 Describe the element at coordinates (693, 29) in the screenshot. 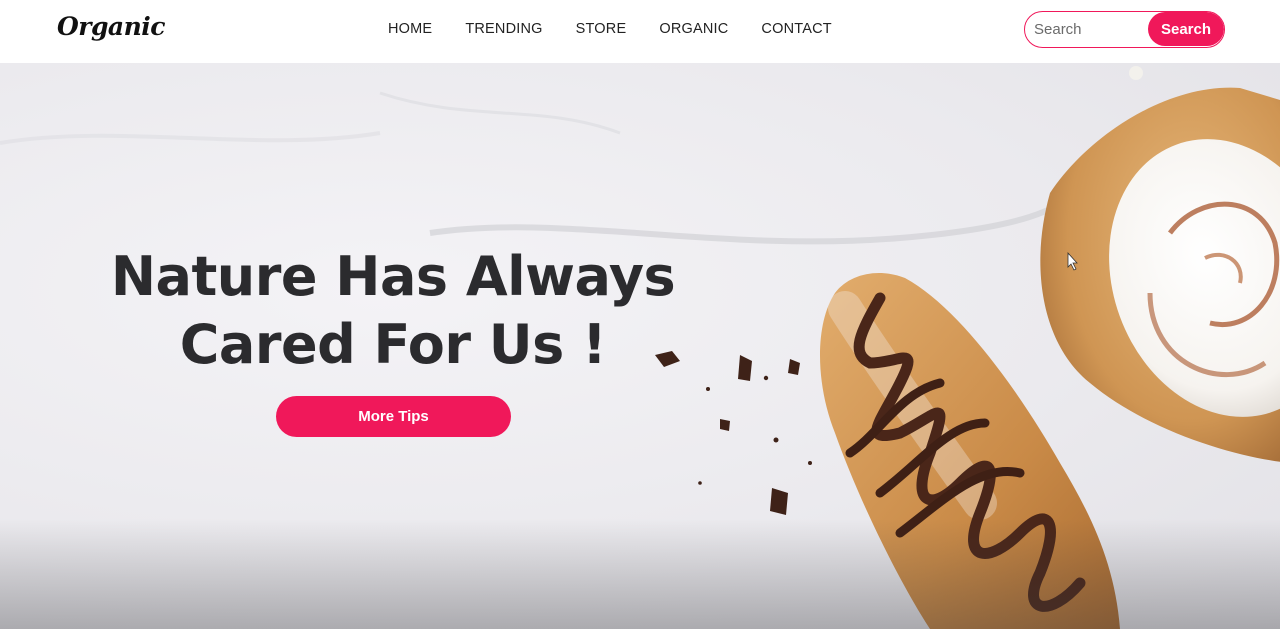

I see `nav-link-organic: ORGANIC` at that location.